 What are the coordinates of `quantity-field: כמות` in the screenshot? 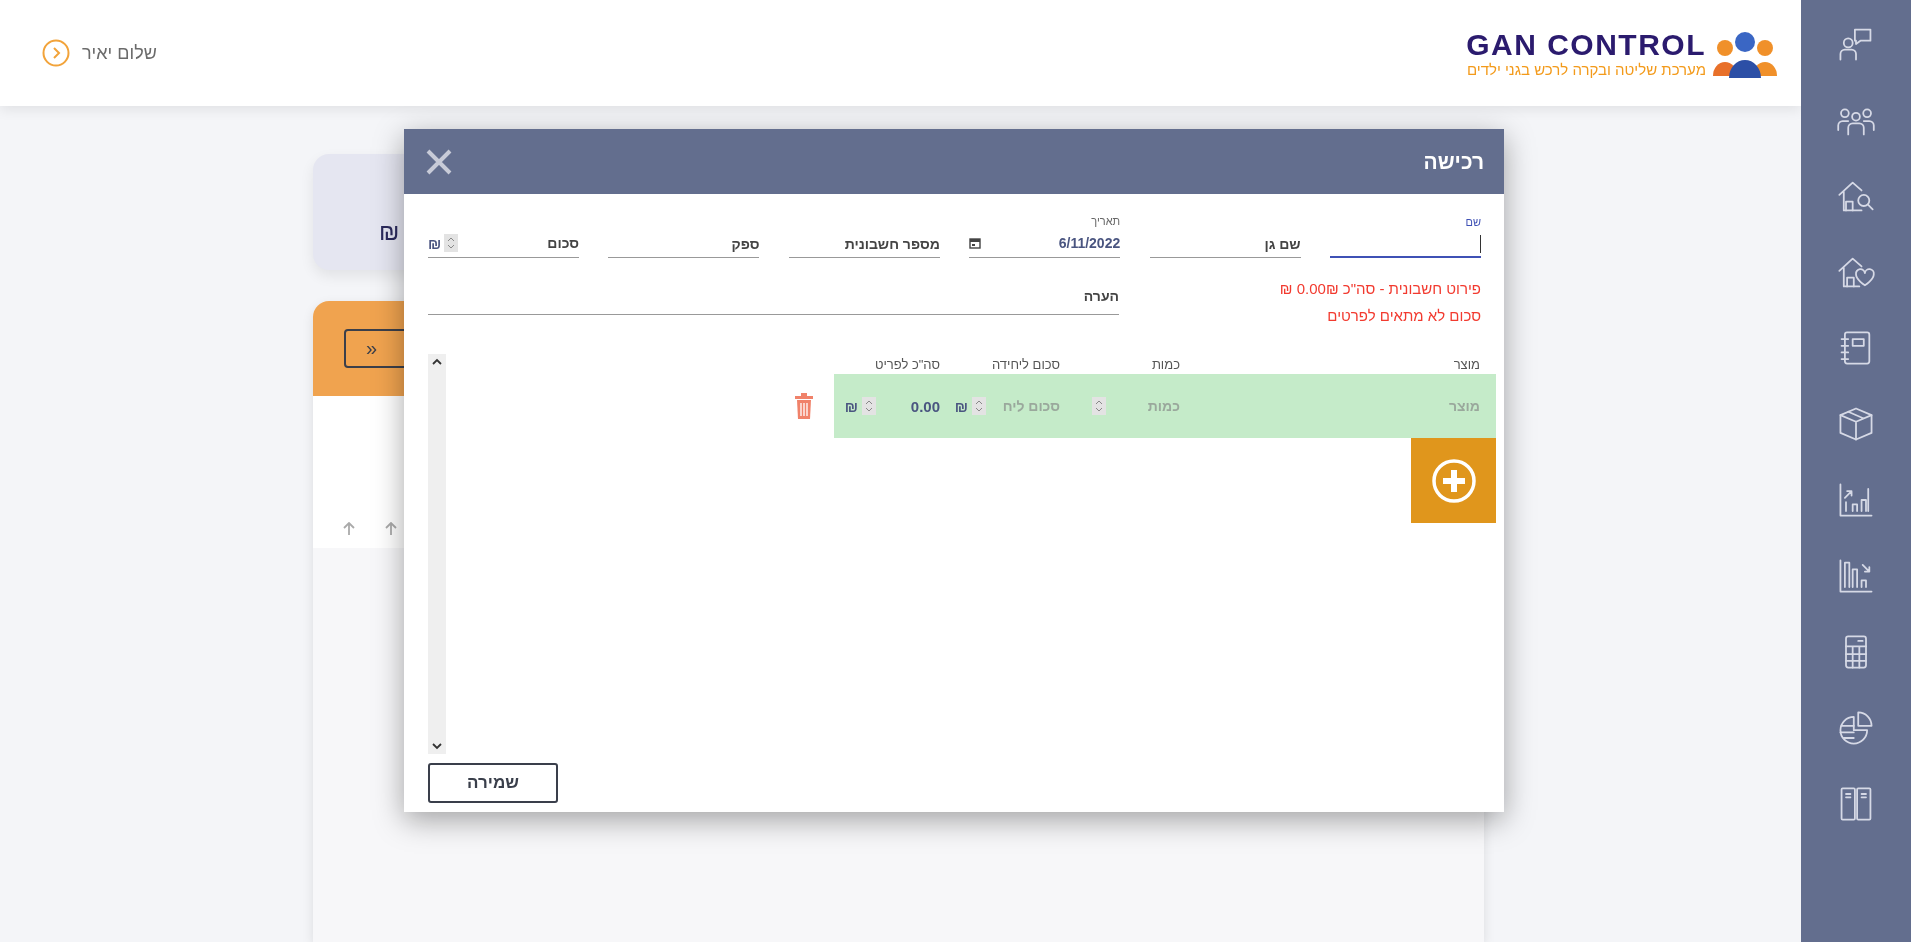 It's located at (1145, 406).